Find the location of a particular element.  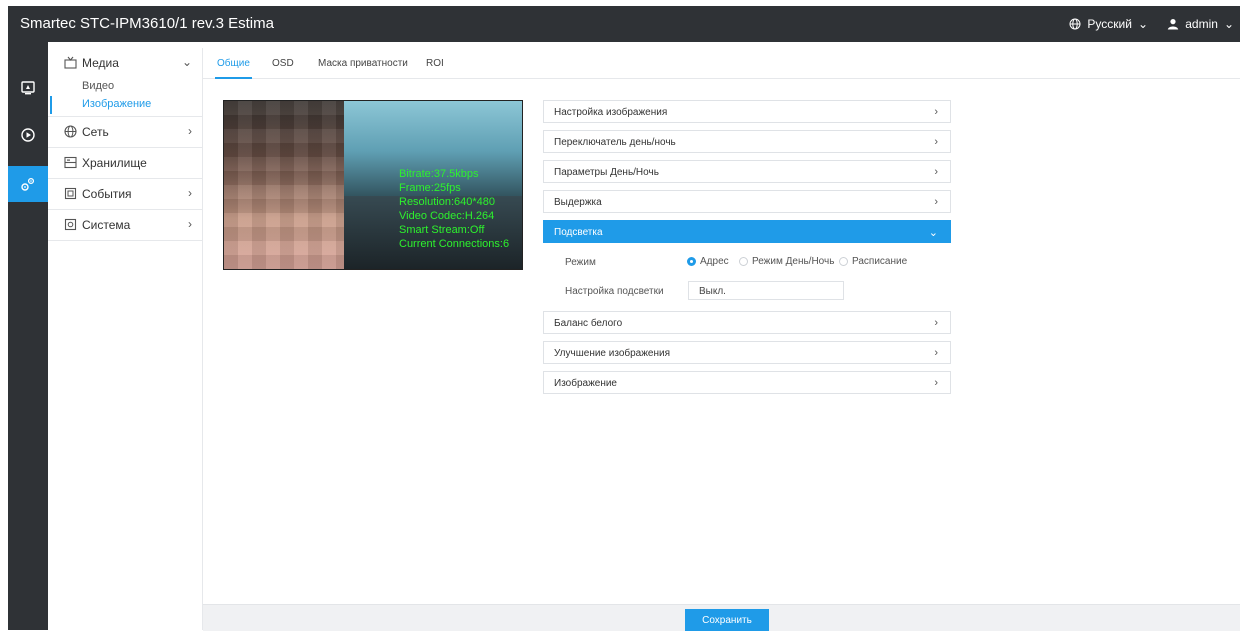

acc-label: Подсветка is located at coordinates (578, 232).